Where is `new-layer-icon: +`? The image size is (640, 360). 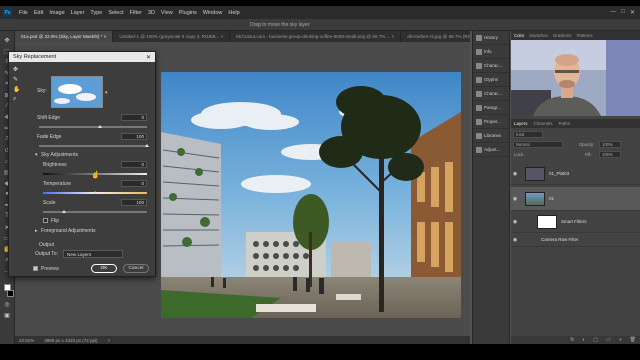
new-layer-icon: + is located at coordinates (620, 340).